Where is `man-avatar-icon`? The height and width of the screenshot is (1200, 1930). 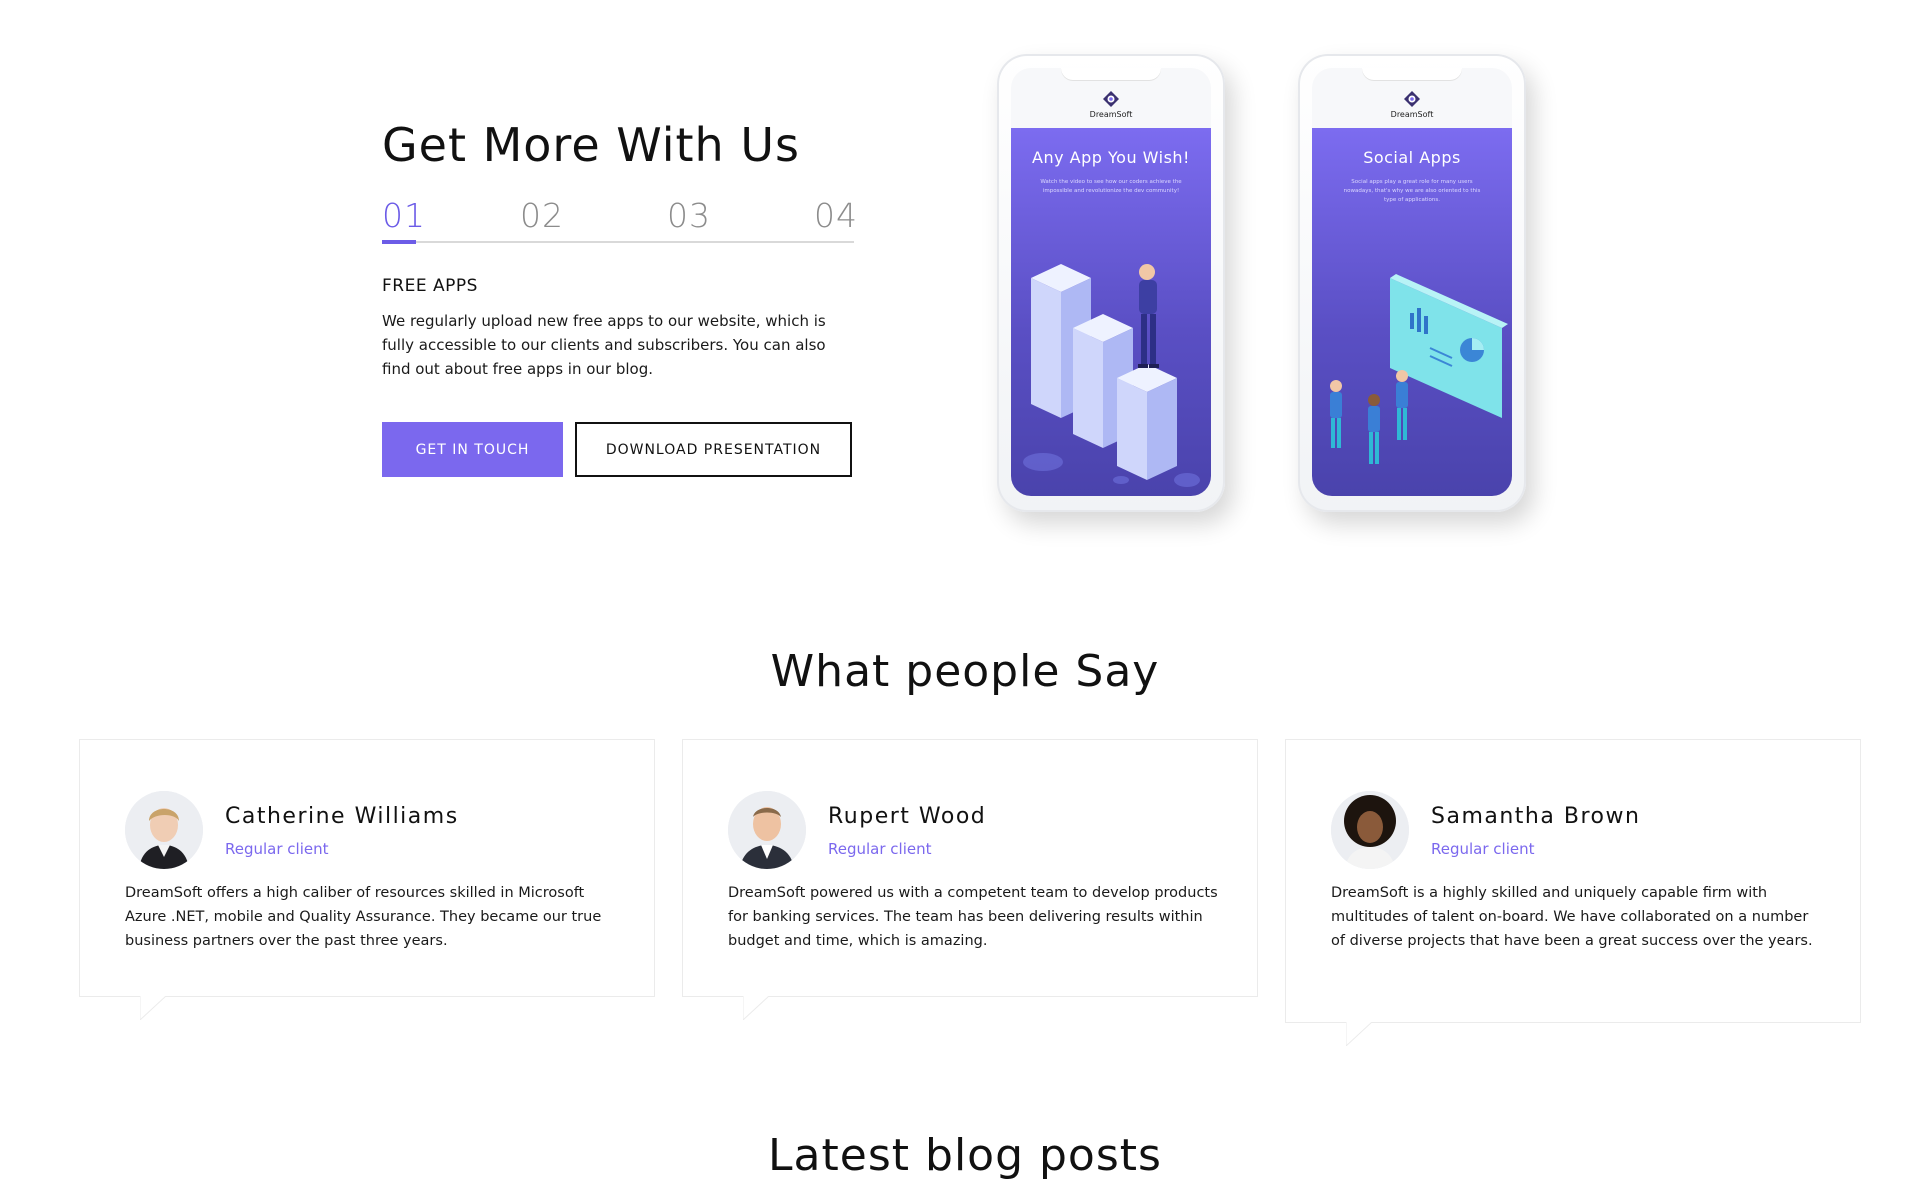 man-avatar-icon is located at coordinates (767, 830).